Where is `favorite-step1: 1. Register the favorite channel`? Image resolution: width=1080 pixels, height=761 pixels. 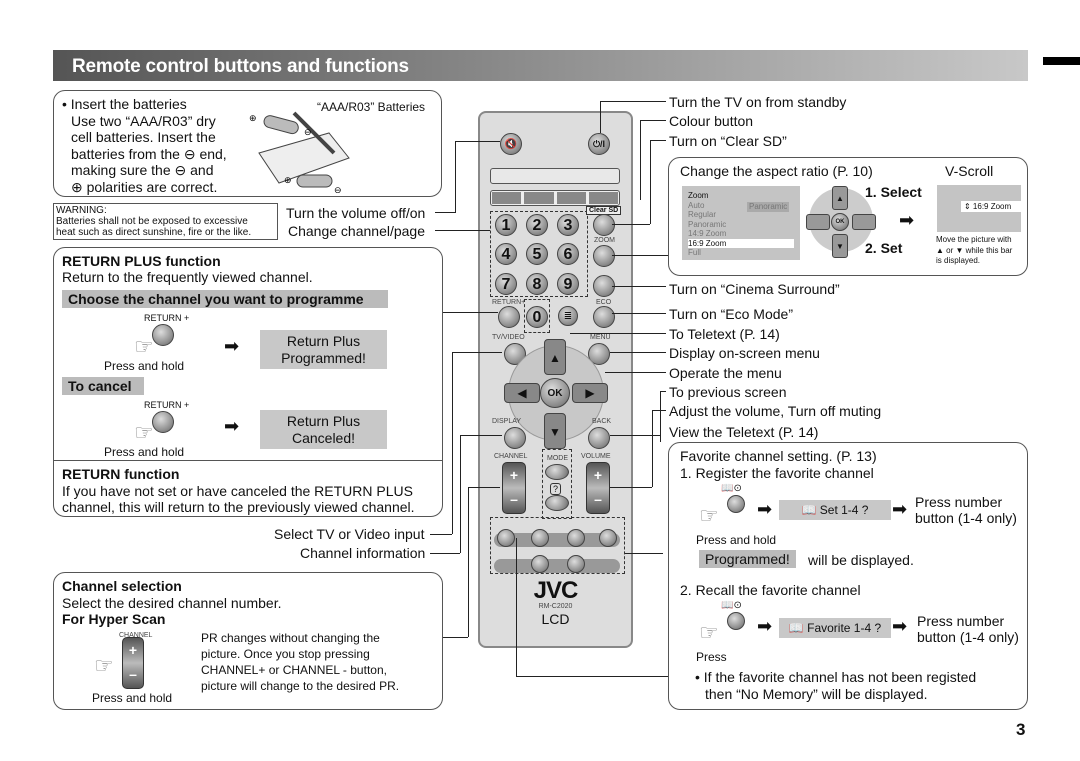 favorite-step1: 1. Register the favorite channel is located at coordinates (777, 473).